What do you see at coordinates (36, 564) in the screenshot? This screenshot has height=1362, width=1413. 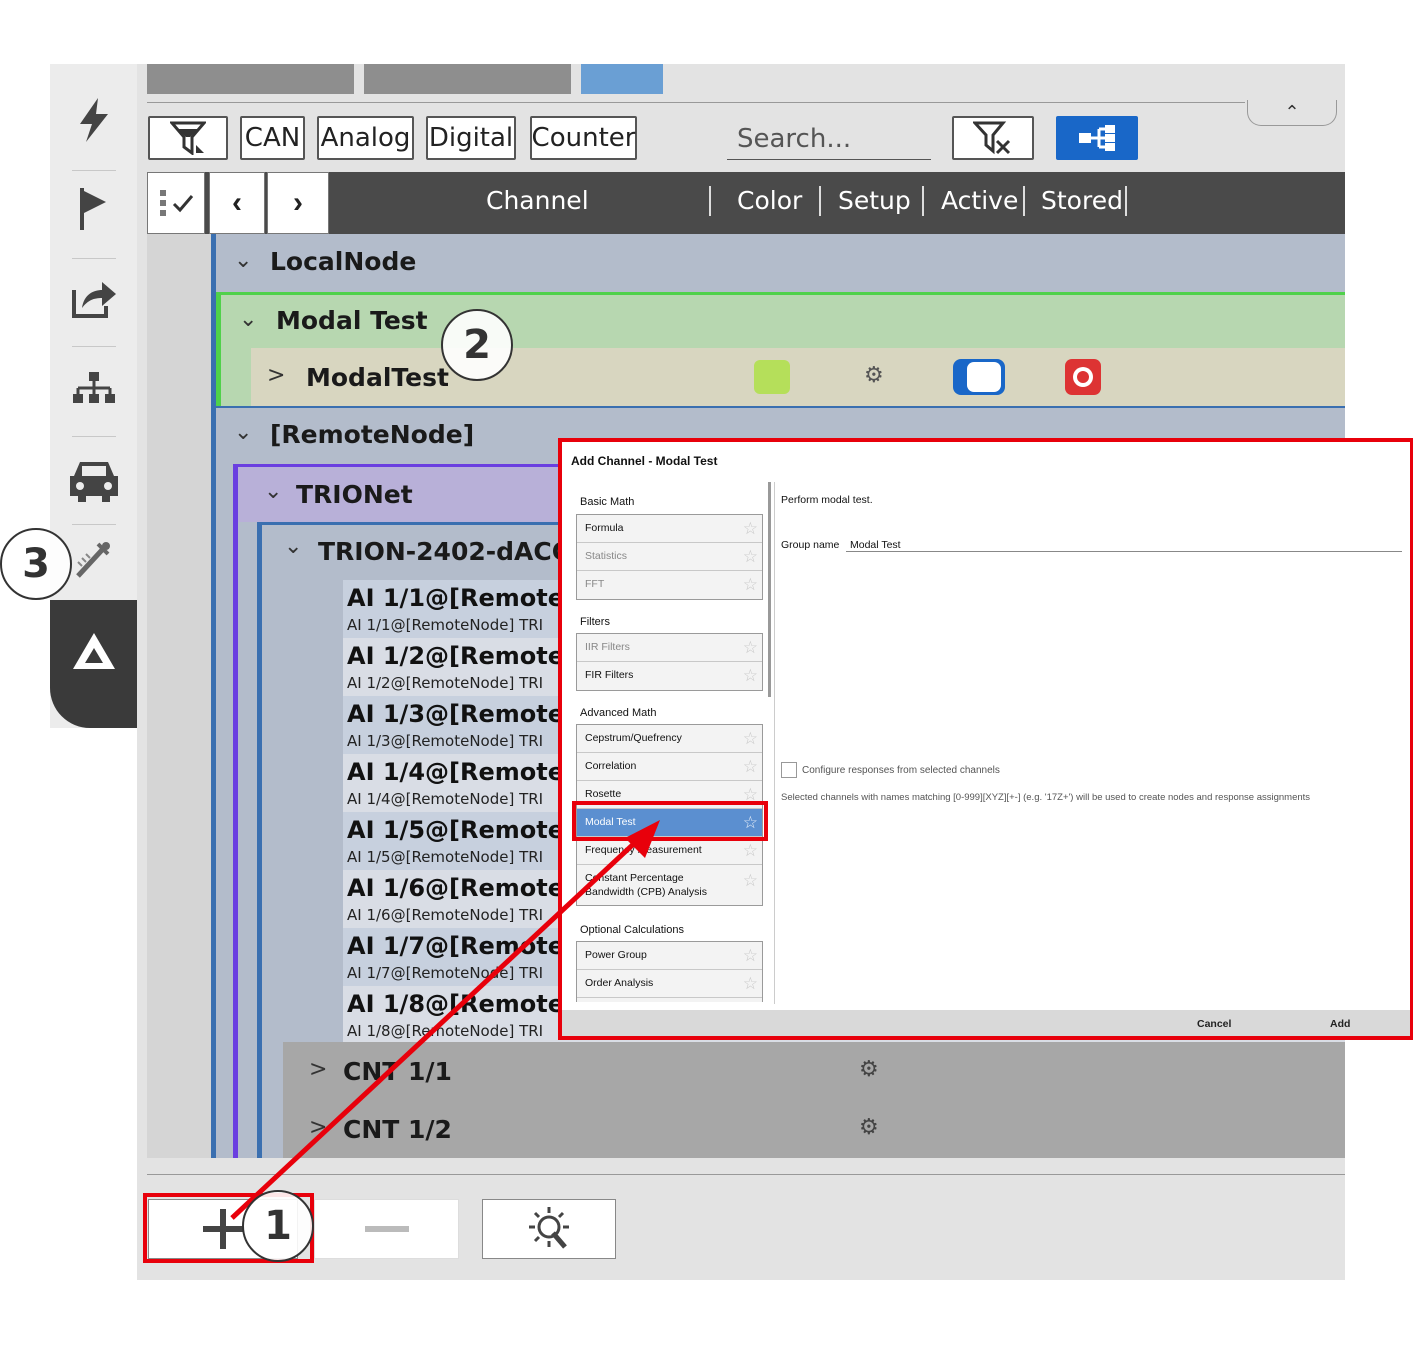 I see `callout-number: 3` at bounding box center [36, 564].